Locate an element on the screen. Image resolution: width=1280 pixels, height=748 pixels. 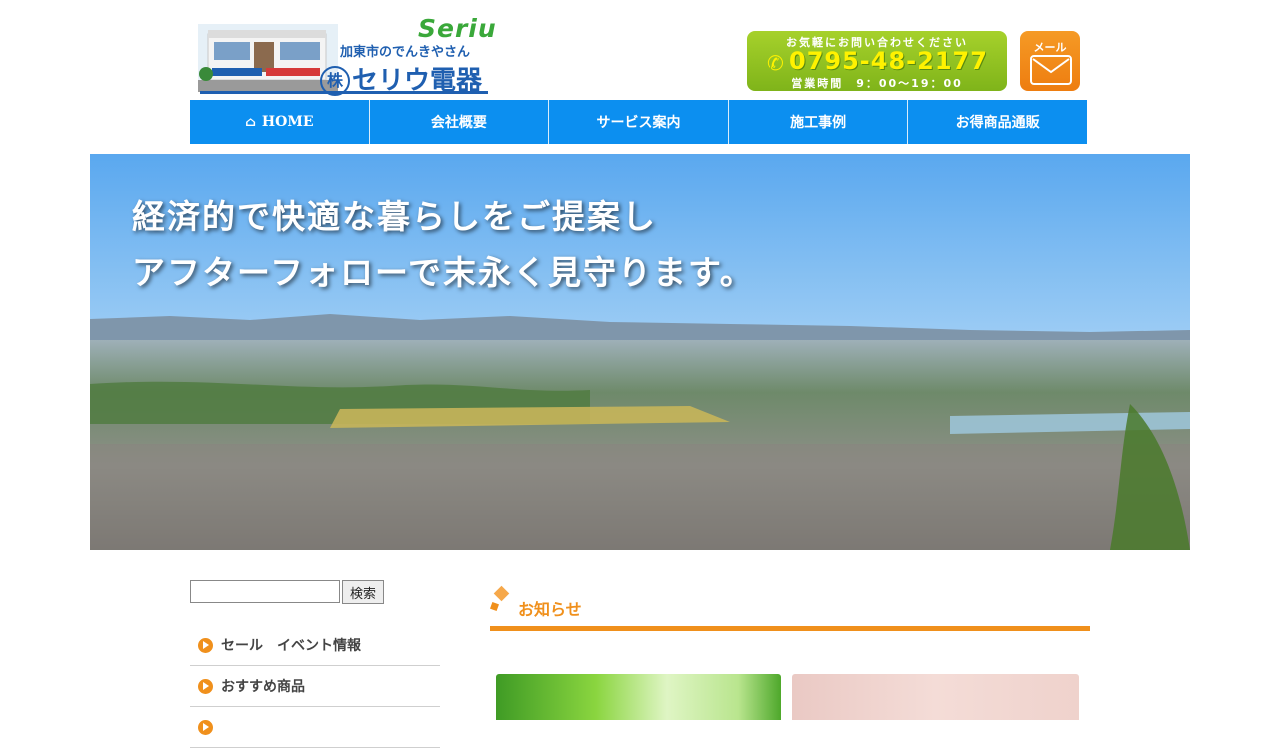
sidebar-menu: セール イベント情報 おすすめ商品 is located at coordinates (315, 686).